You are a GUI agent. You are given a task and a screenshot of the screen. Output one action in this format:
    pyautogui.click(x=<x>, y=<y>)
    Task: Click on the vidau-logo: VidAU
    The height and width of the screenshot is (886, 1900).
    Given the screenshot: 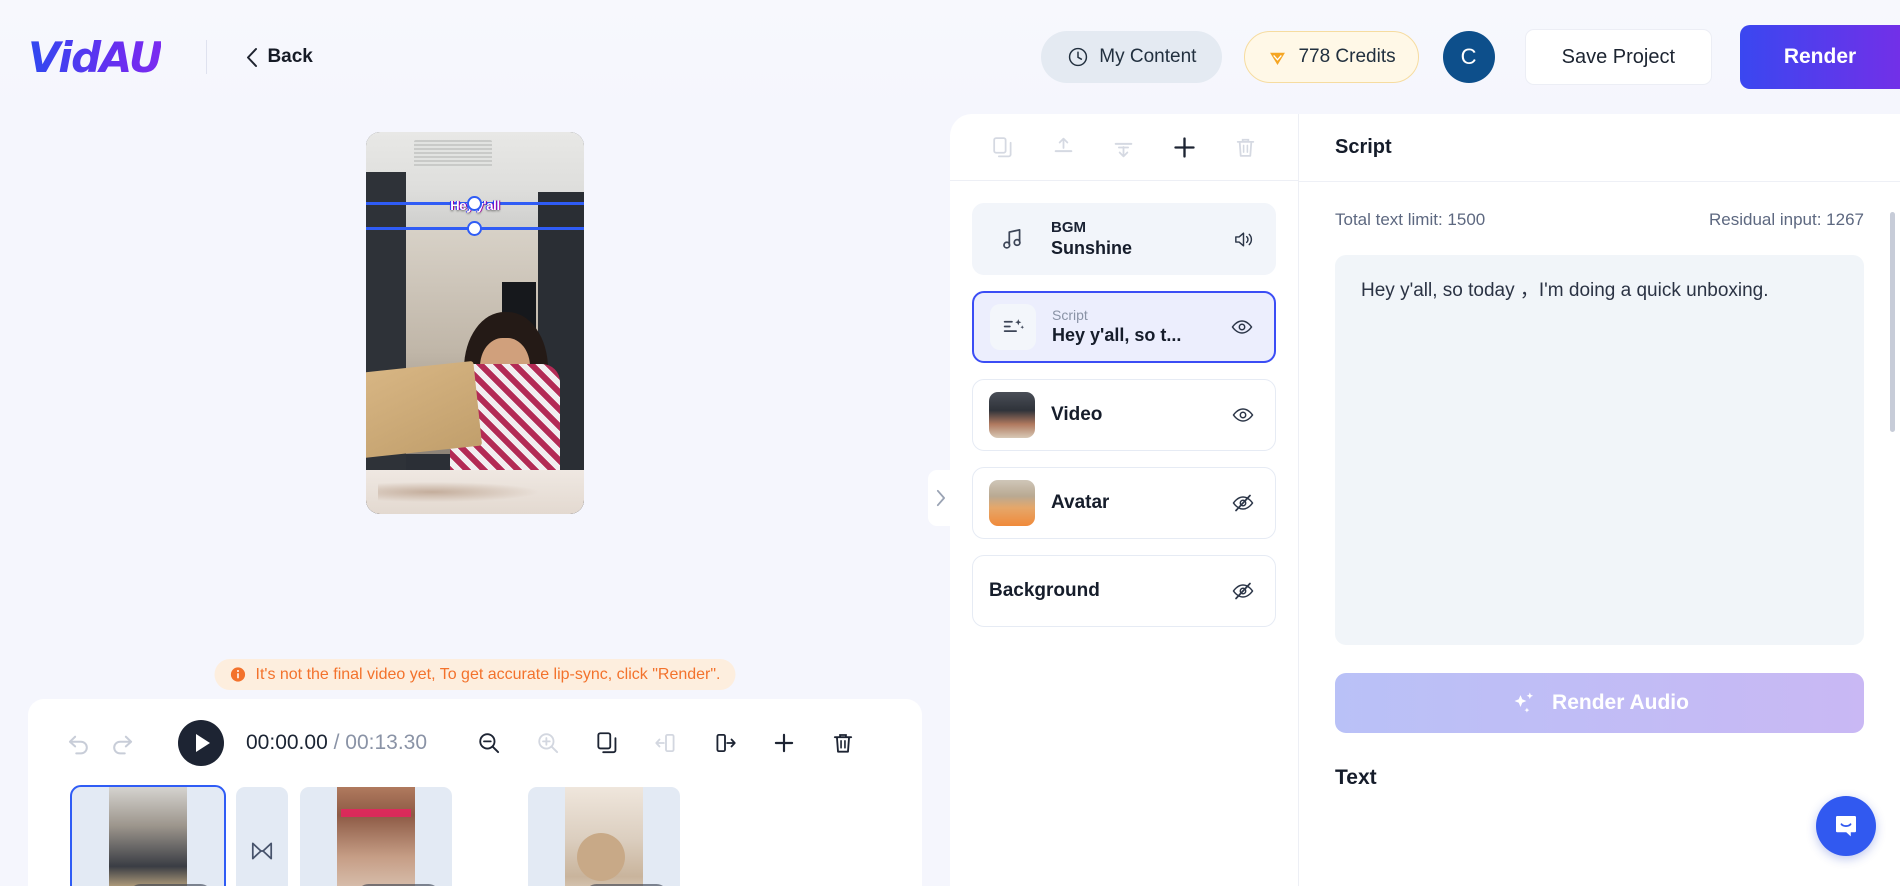 What is the action you would take?
    pyautogui.click(x=95, y=57)
    